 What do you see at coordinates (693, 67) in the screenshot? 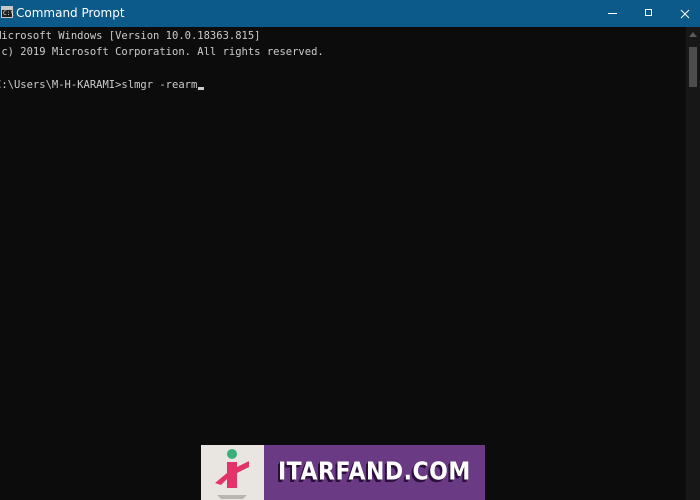
I see `scroll-thumb` at bounding box center [693, 67].